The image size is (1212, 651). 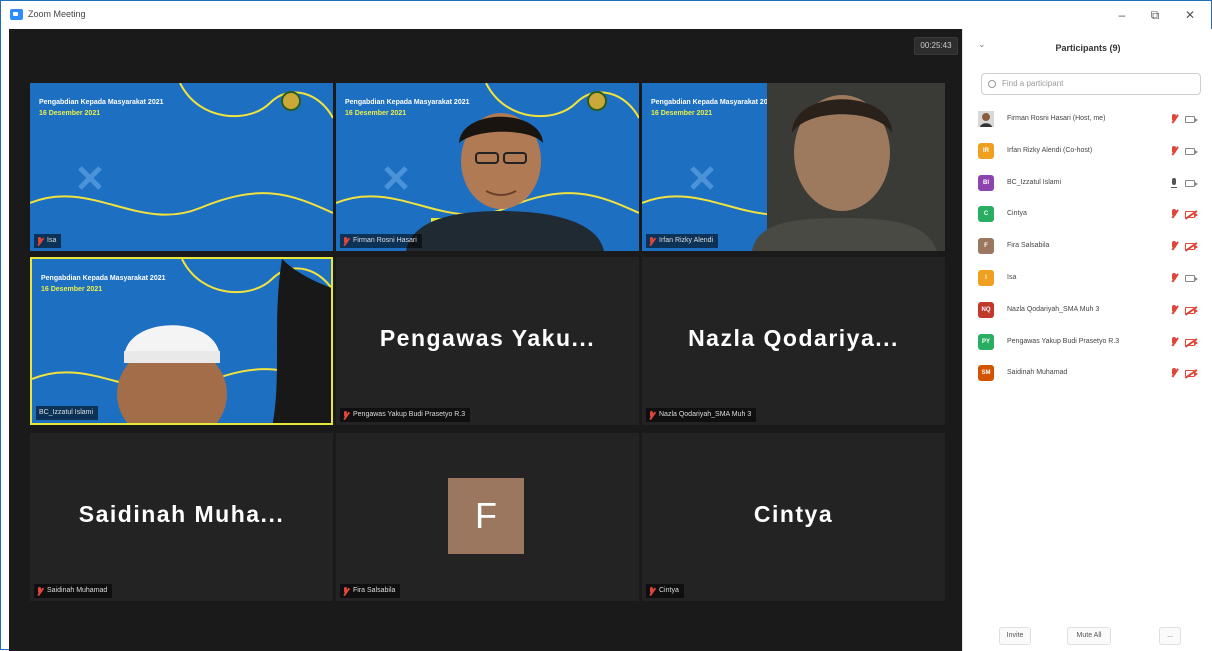 What do you see at coordinates (48, 241) in the screenshot?
I see `participant-name-tag: Isa` at bounding box center [48, 241].